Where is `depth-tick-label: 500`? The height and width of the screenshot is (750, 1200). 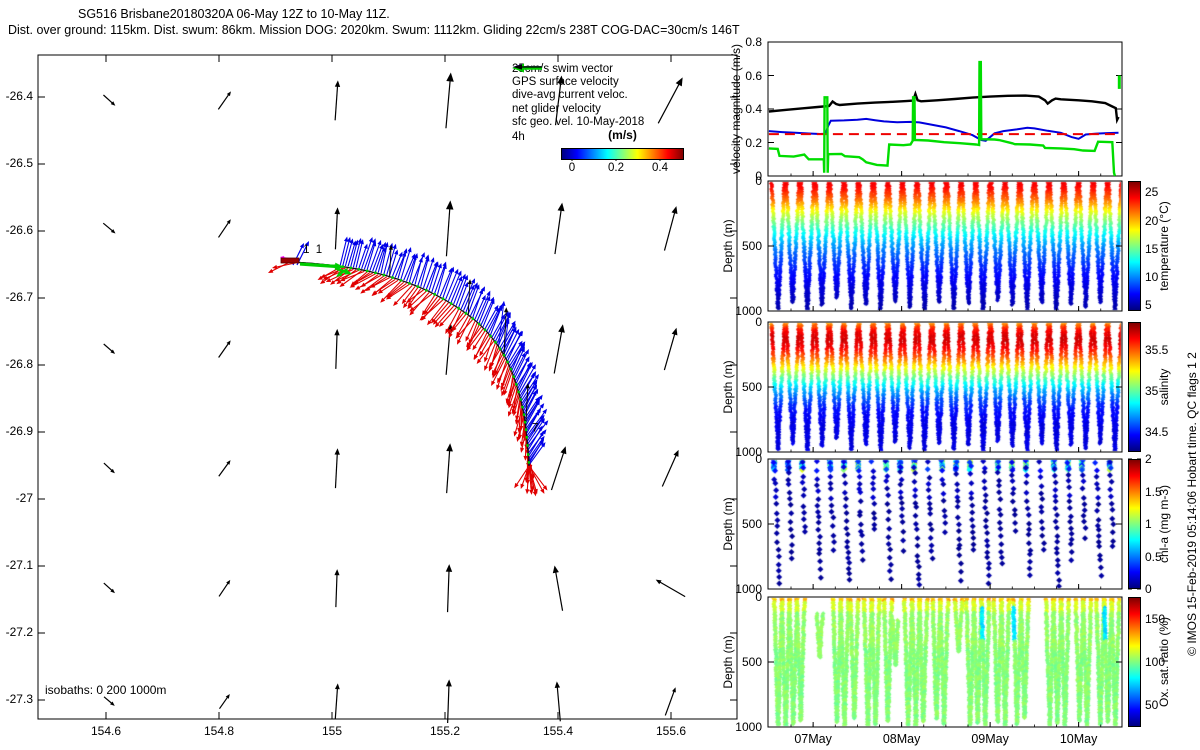
depth-tick-label: 500 is located at coordinates (751, 246).